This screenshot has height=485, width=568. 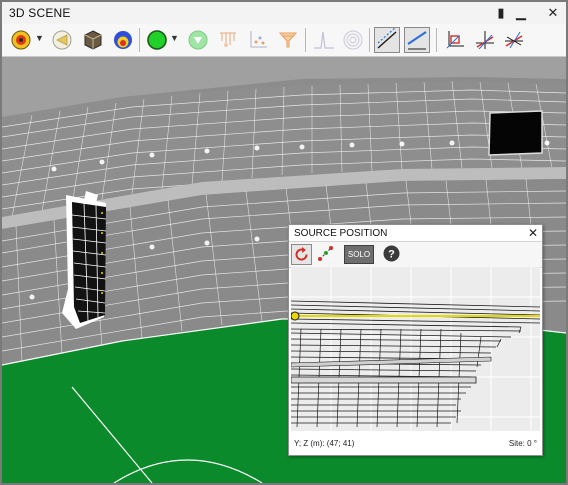 I want to click on help-icon: ?, so click(x=392, y=254).